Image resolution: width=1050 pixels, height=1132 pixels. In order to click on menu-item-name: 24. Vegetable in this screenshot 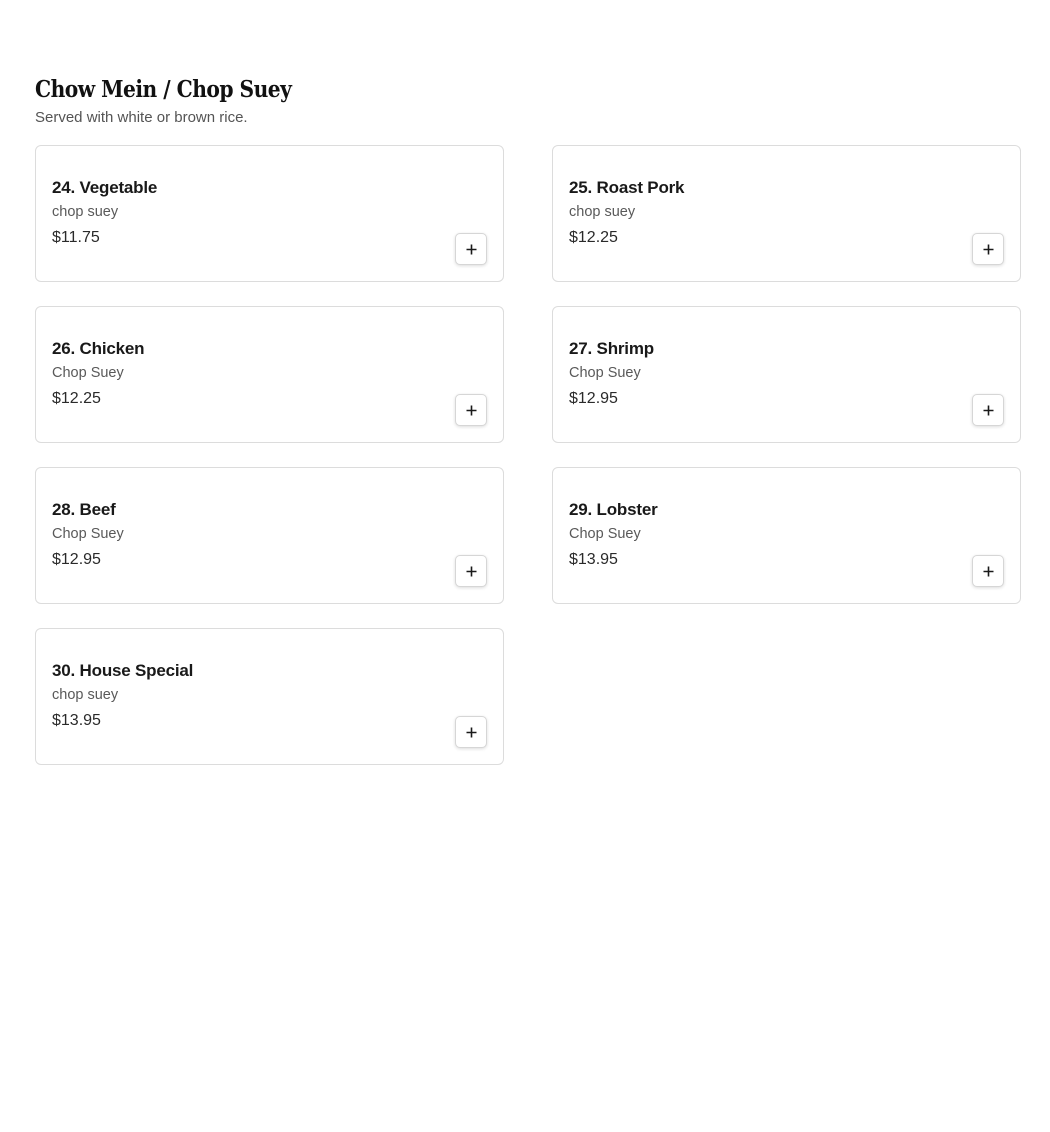, I will do `click(105, 187)`.